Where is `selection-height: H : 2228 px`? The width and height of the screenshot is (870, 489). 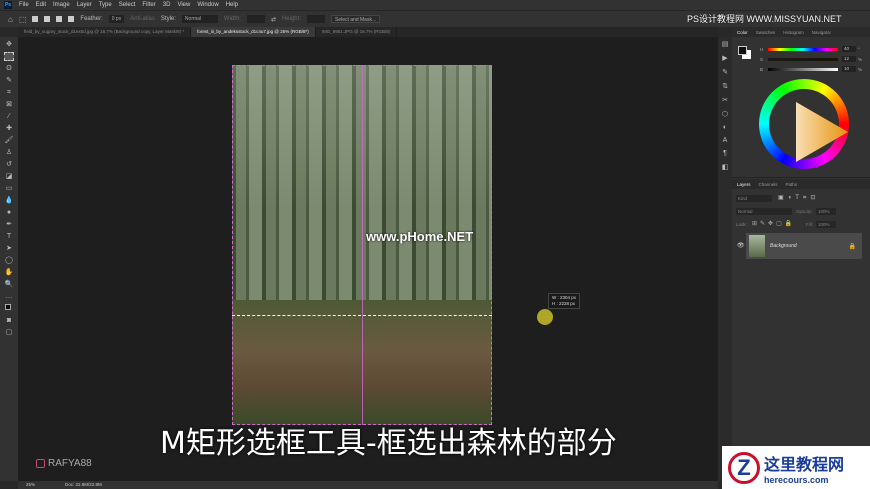 selection-height: H : 2228 px is located at coordinates (564, 303).